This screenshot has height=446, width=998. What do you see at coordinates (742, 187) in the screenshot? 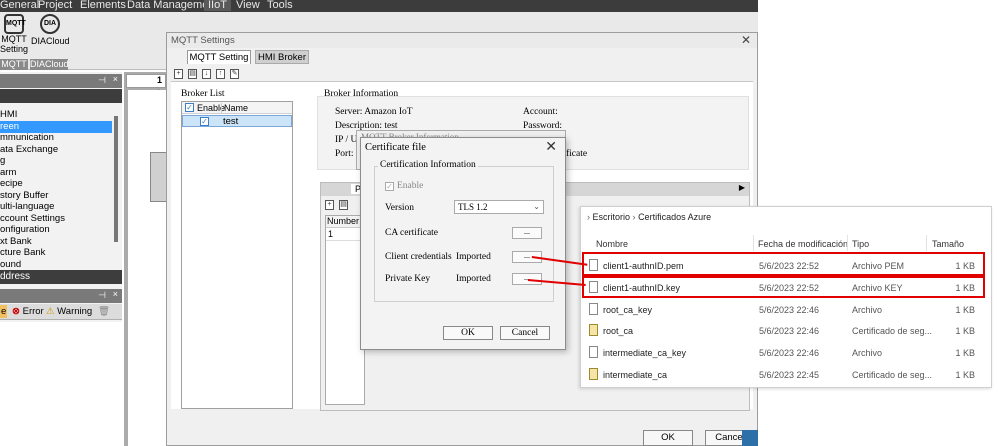
I see `chevron-right-icon: ▶` at bounding box center [742, 187].